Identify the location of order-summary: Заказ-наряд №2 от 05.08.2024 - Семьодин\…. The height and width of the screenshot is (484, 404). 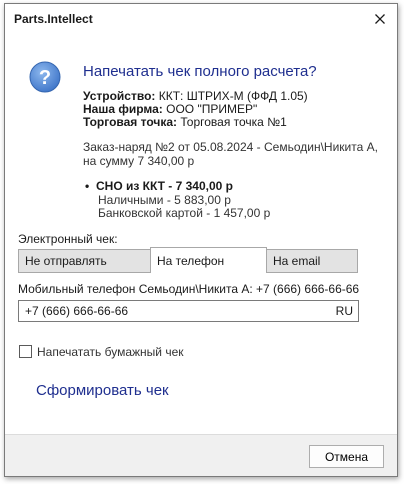
(230, 154).